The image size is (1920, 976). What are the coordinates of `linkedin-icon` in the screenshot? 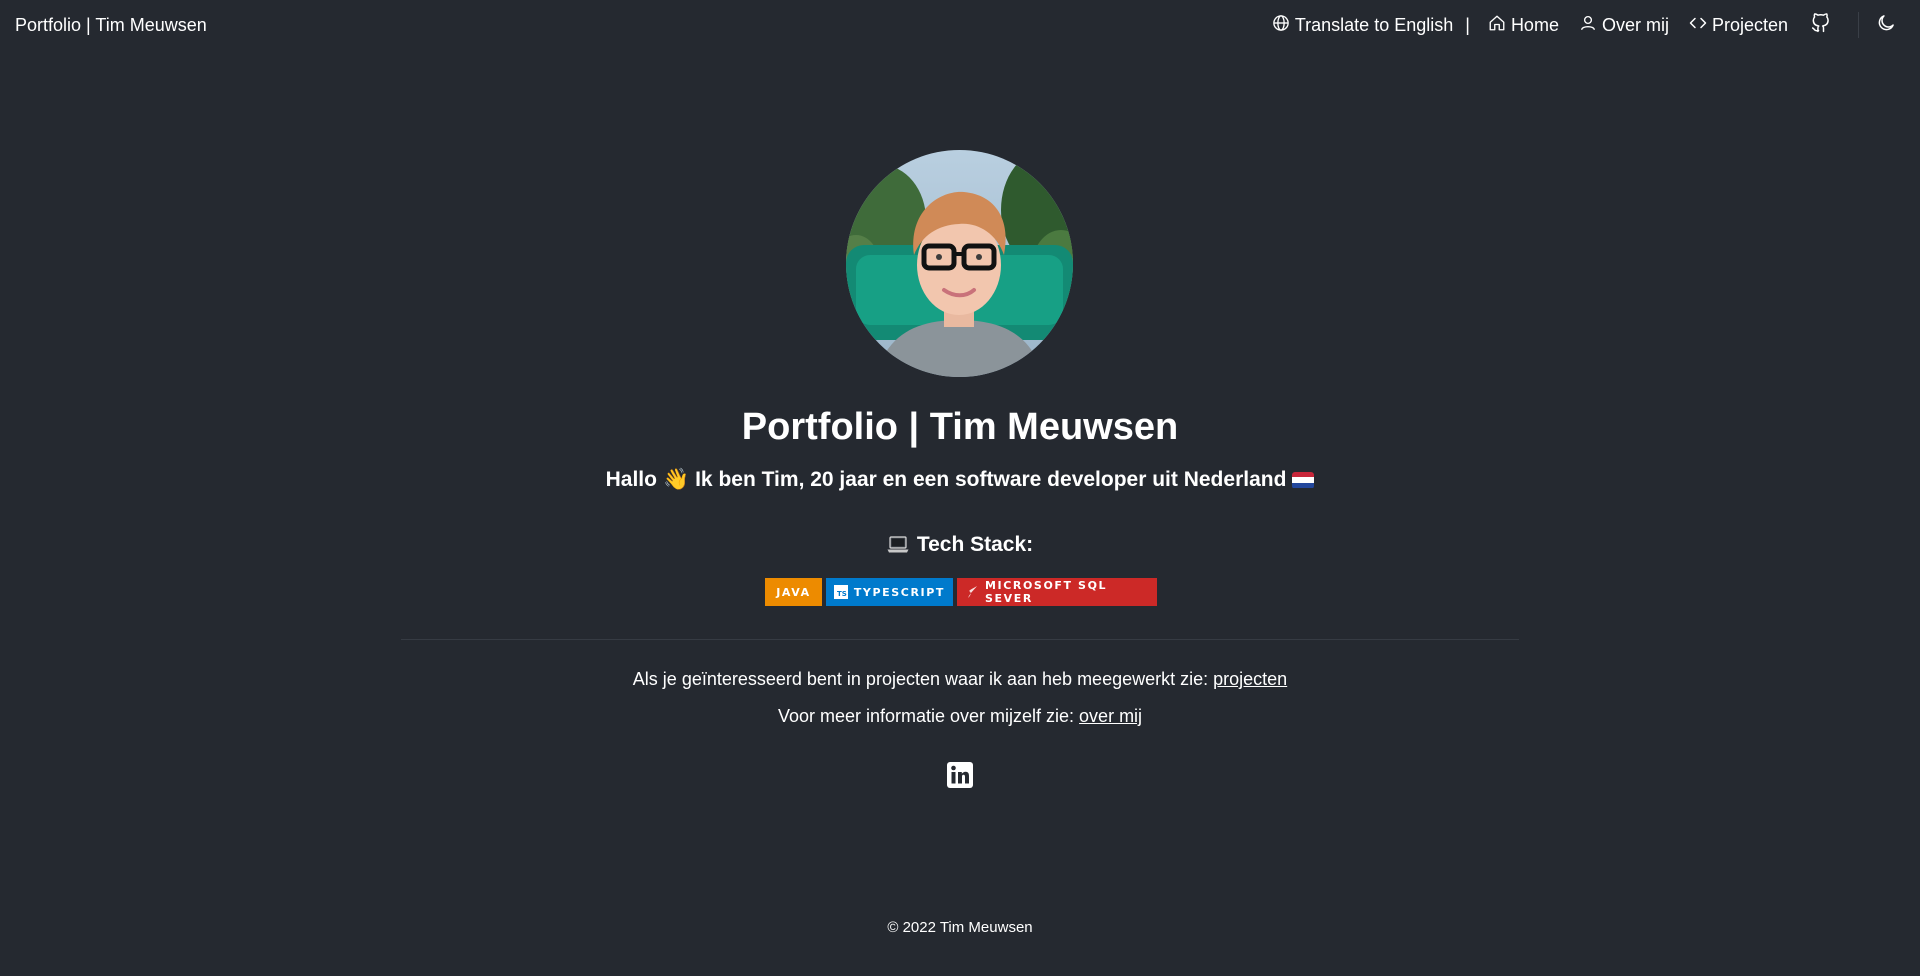 It's located at (960, 775).